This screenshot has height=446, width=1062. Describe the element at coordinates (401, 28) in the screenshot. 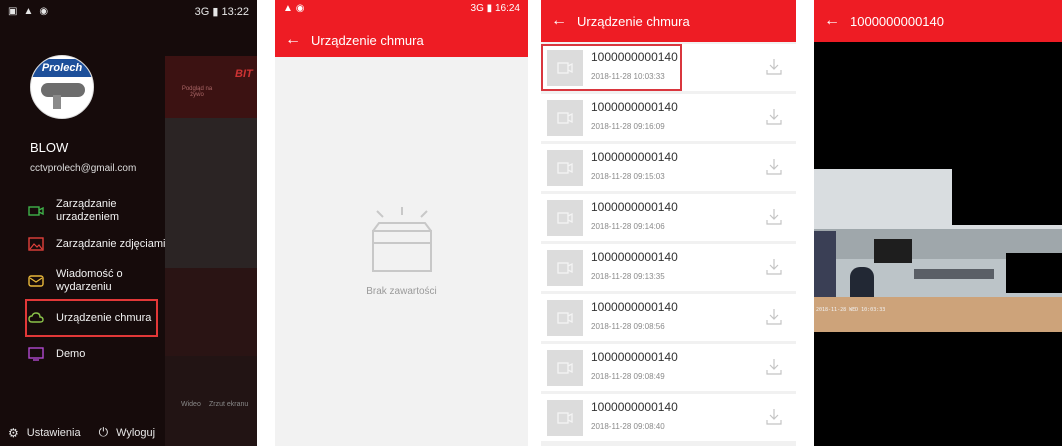

I see `header-bar: ▲ ◉ 3G ▮ 16:24 ← Urządzenie chmura` at that location.